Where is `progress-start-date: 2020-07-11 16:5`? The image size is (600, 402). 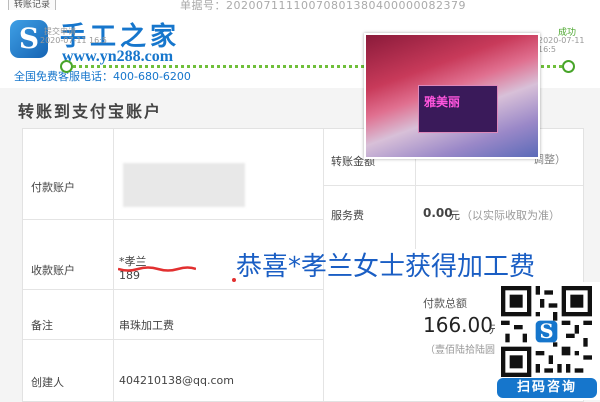 progress-start-date: 2020-07-11 16:5 is located at coordinates (73, 40).